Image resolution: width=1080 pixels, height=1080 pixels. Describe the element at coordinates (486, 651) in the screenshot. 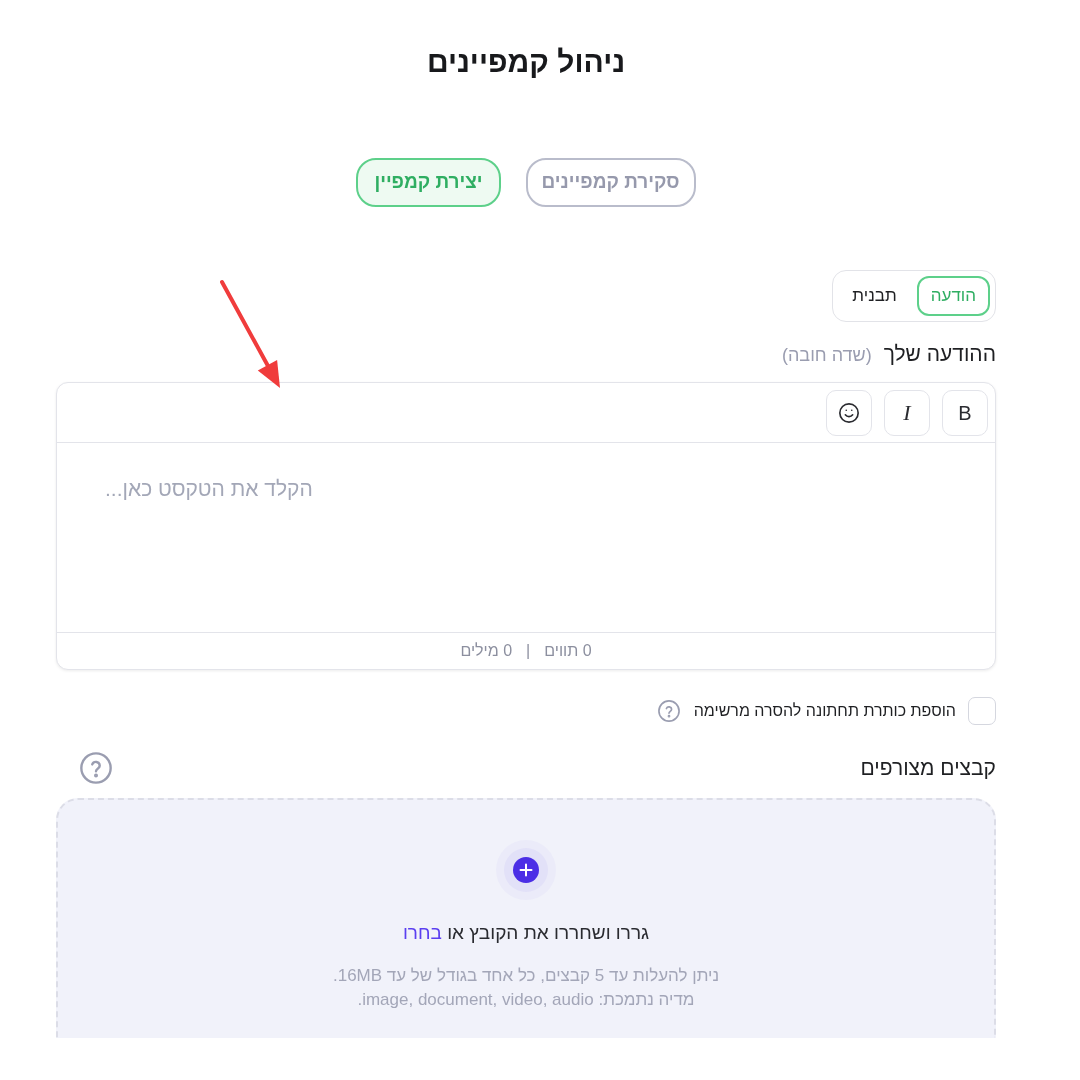

I see `word-count: 0 מילים` at that location.